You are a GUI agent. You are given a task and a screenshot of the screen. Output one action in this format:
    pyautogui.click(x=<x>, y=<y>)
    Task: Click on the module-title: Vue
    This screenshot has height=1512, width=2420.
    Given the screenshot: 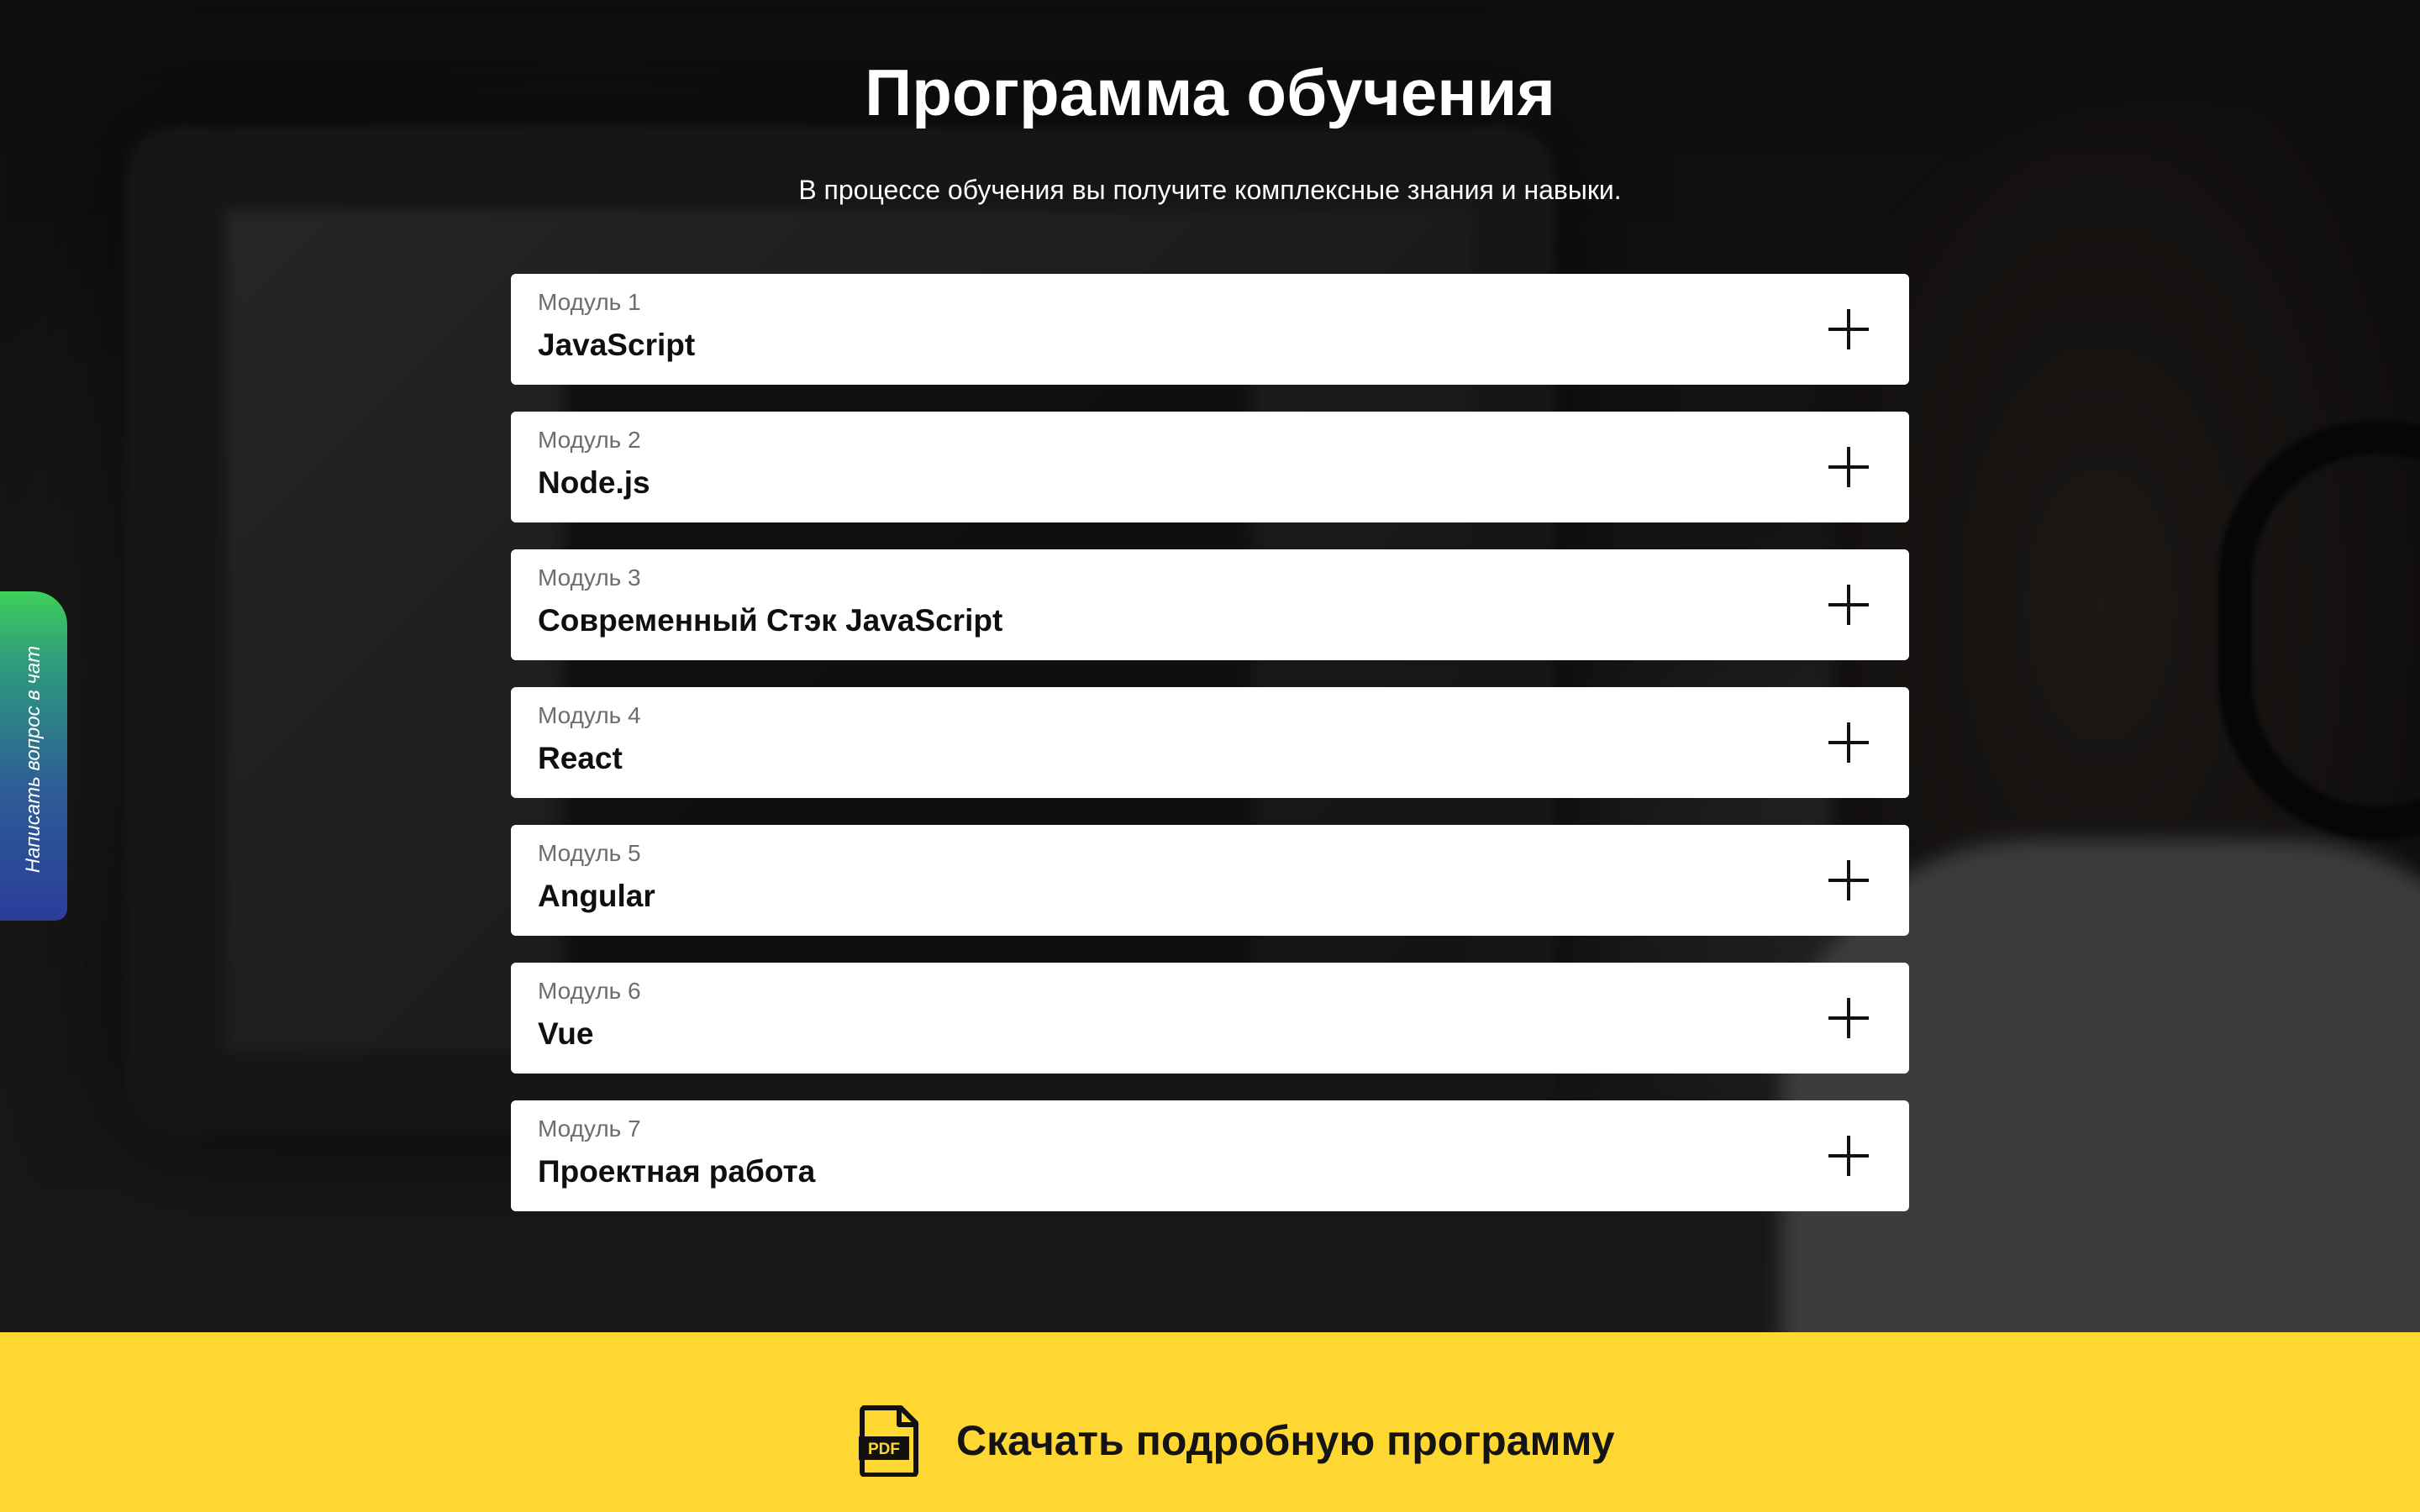 What is the action you would take?
    pyautogui.click(x=566, y=1033)
    